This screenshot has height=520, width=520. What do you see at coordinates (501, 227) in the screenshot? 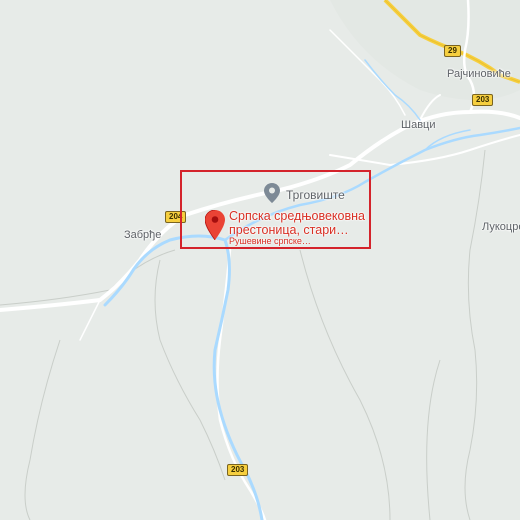
I see `place-label: Лукоцре` at bounding box center [501, 227].